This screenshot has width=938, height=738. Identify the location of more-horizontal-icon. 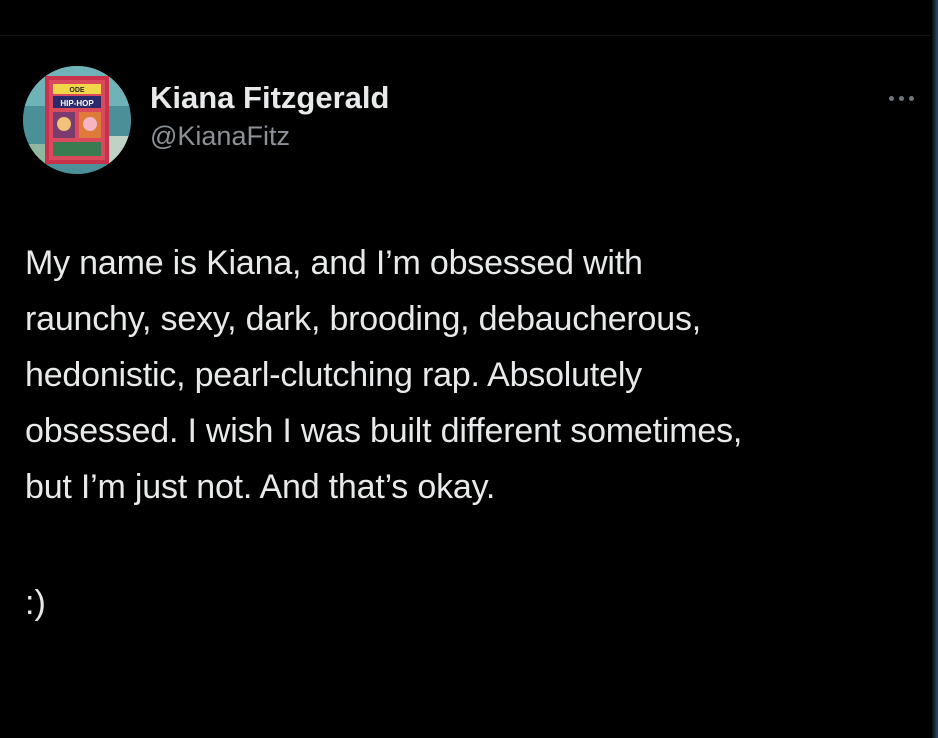
(901, 98).